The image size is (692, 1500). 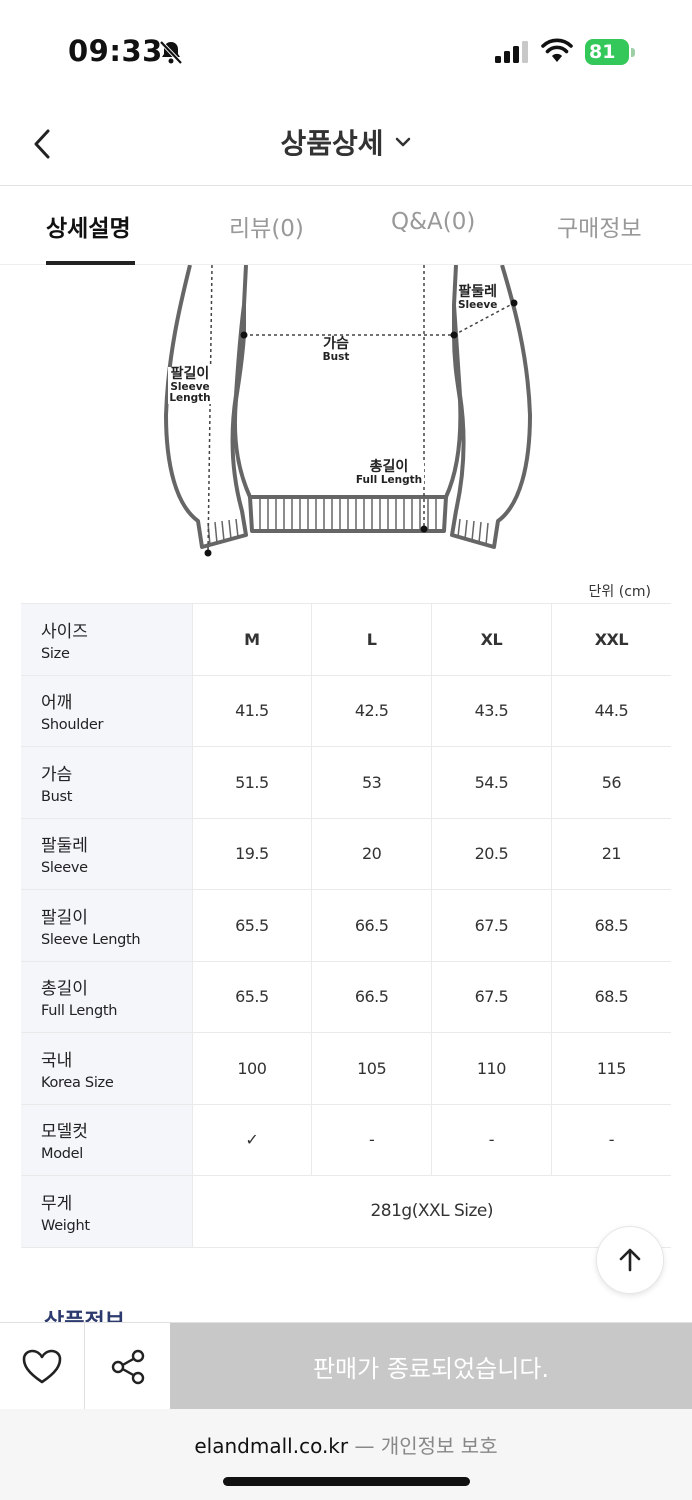 I want to click on page-title-wrap: 상품상세, so click(x=345, y=142).